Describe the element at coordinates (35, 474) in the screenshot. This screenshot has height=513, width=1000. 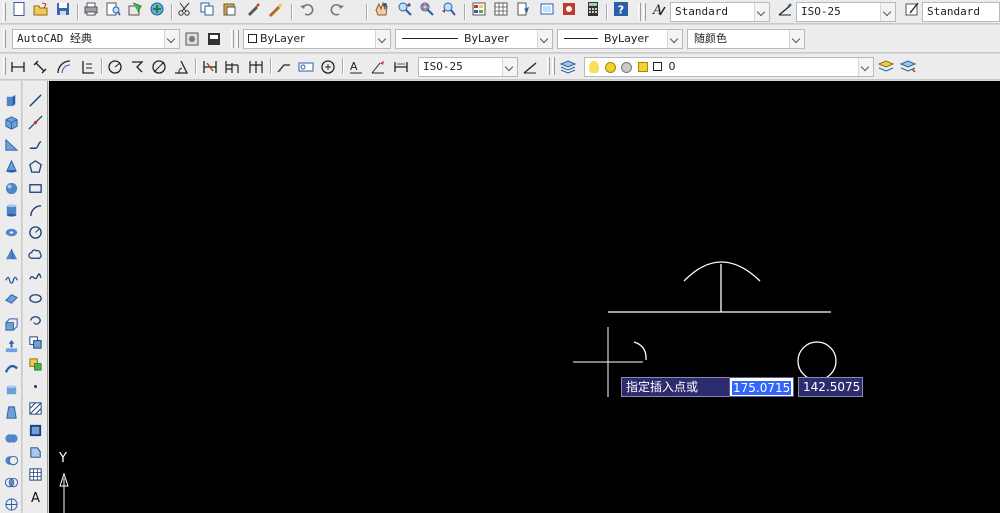
I see `table-icon` at that location.